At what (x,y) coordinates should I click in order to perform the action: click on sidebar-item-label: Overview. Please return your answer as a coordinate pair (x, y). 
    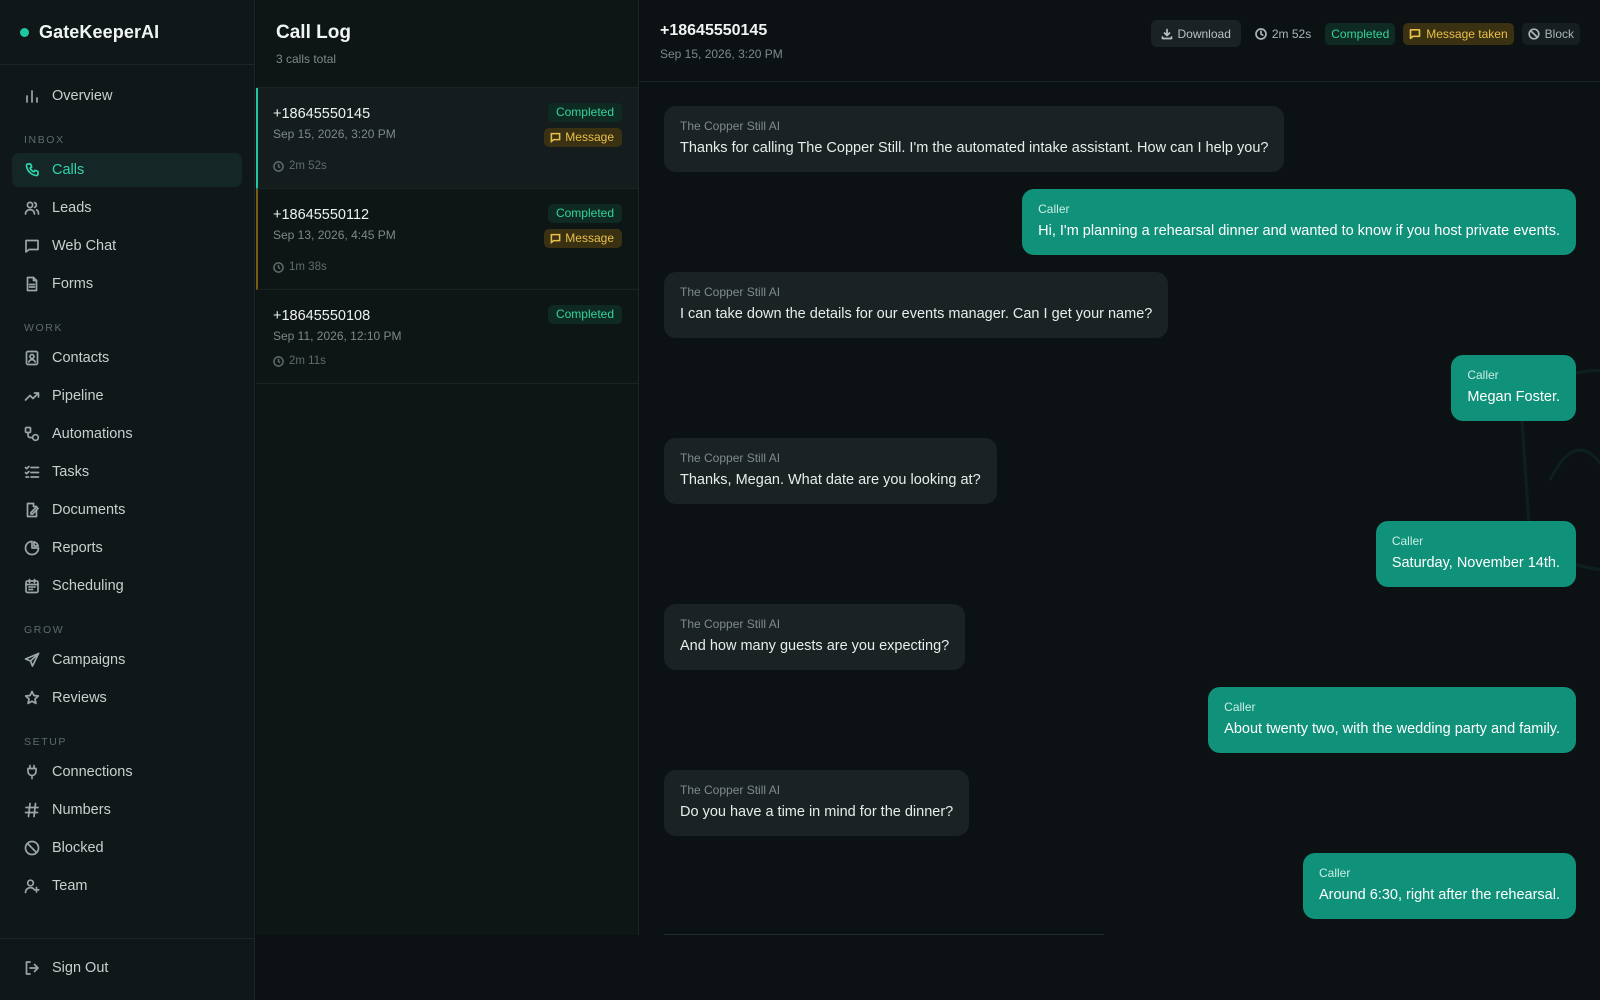
    Looking at the image, I should click on (82, 96).